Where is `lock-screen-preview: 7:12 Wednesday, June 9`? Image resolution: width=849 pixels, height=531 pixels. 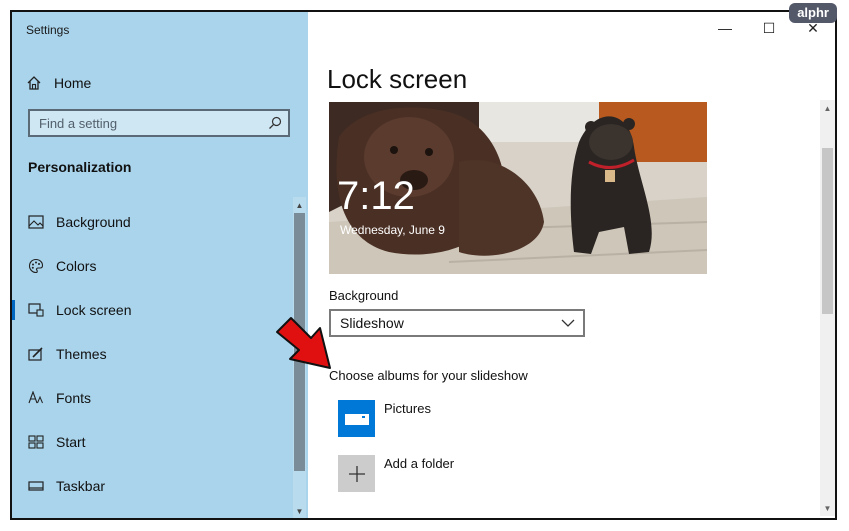
lock-screen-preview: 7:12 Wednesday, June 9 is located at coordinates (518, 188).